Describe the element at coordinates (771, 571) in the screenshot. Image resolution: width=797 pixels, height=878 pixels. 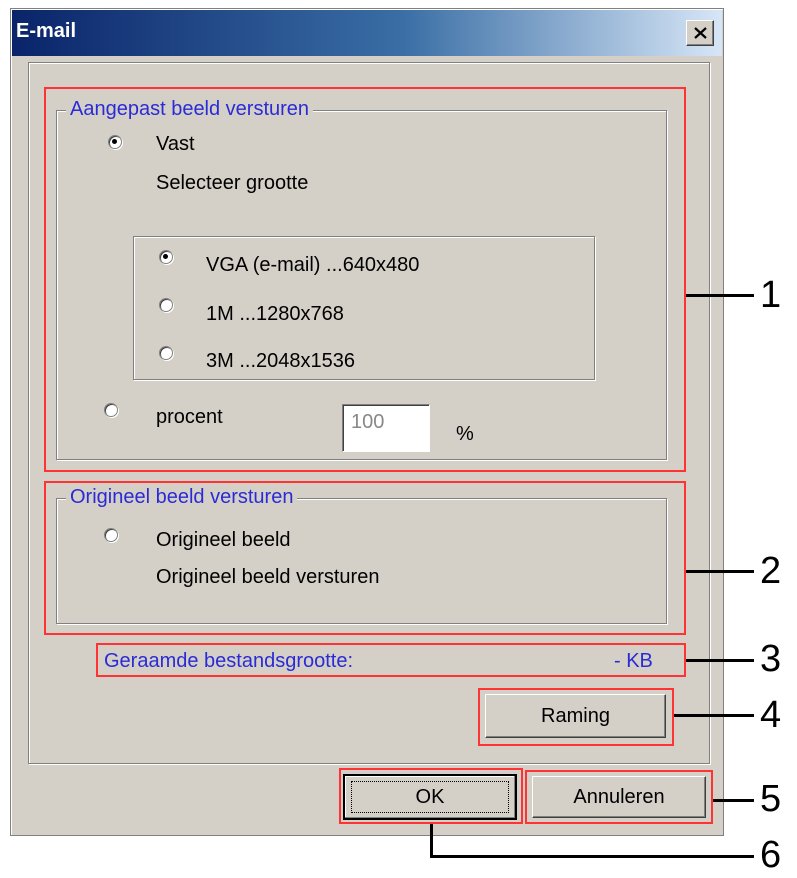
I see `callout-2: 2` at that location.